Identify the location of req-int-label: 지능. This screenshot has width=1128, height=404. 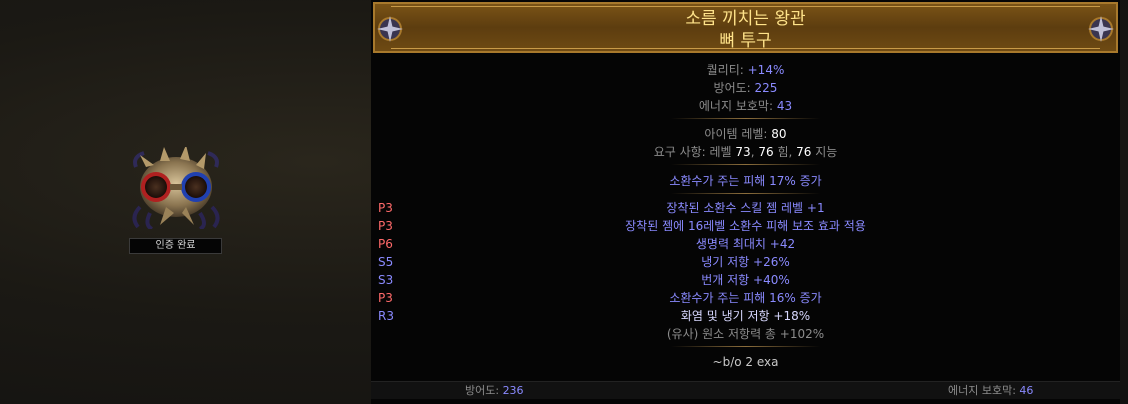
(824, 152).